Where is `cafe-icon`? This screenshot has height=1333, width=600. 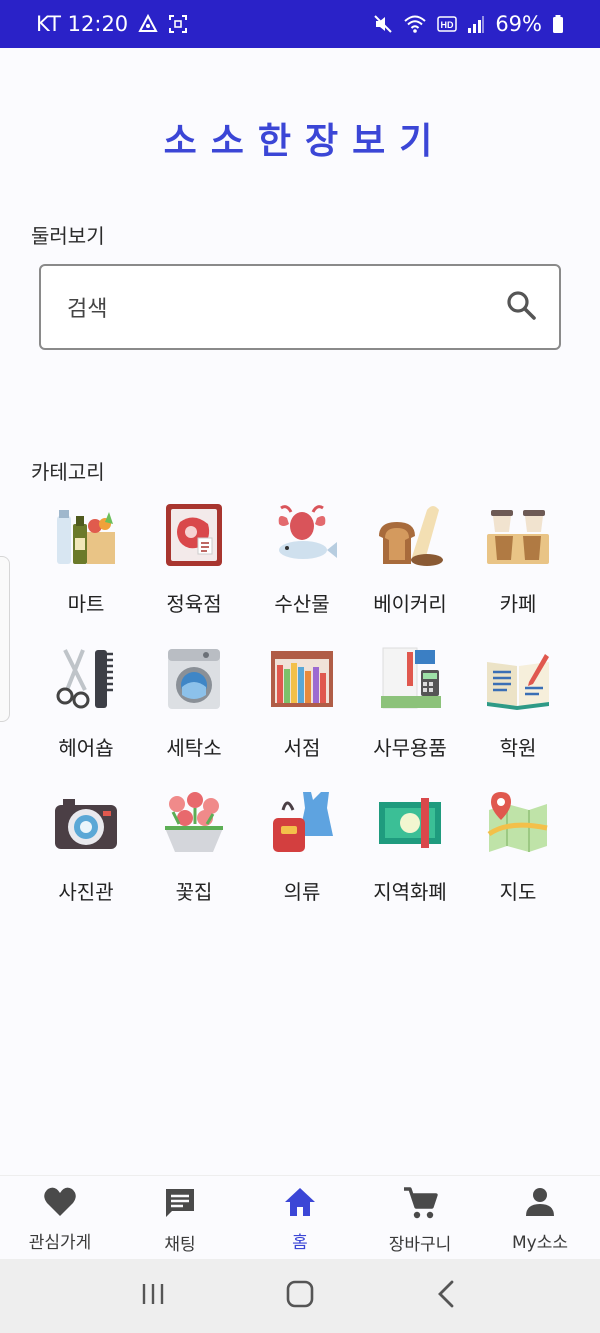
cafe-icon is located at coordinates (518, 535).